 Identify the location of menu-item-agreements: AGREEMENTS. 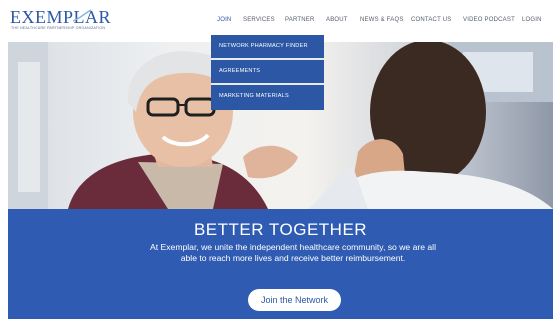
(267, 72).